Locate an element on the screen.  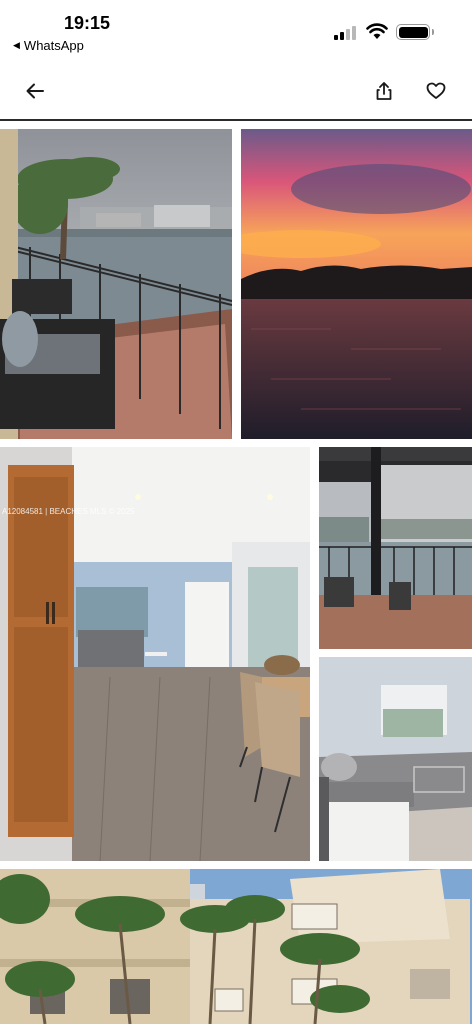
arrow-left-icon is located at coordinates (35, 91).